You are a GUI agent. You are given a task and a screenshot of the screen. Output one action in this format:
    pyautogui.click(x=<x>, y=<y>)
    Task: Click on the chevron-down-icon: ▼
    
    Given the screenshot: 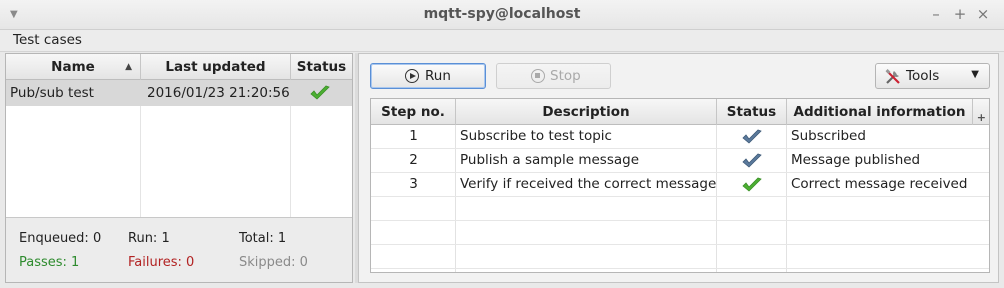 What is the action you would take?
    pyautogui.click(x=975, y=74)
    